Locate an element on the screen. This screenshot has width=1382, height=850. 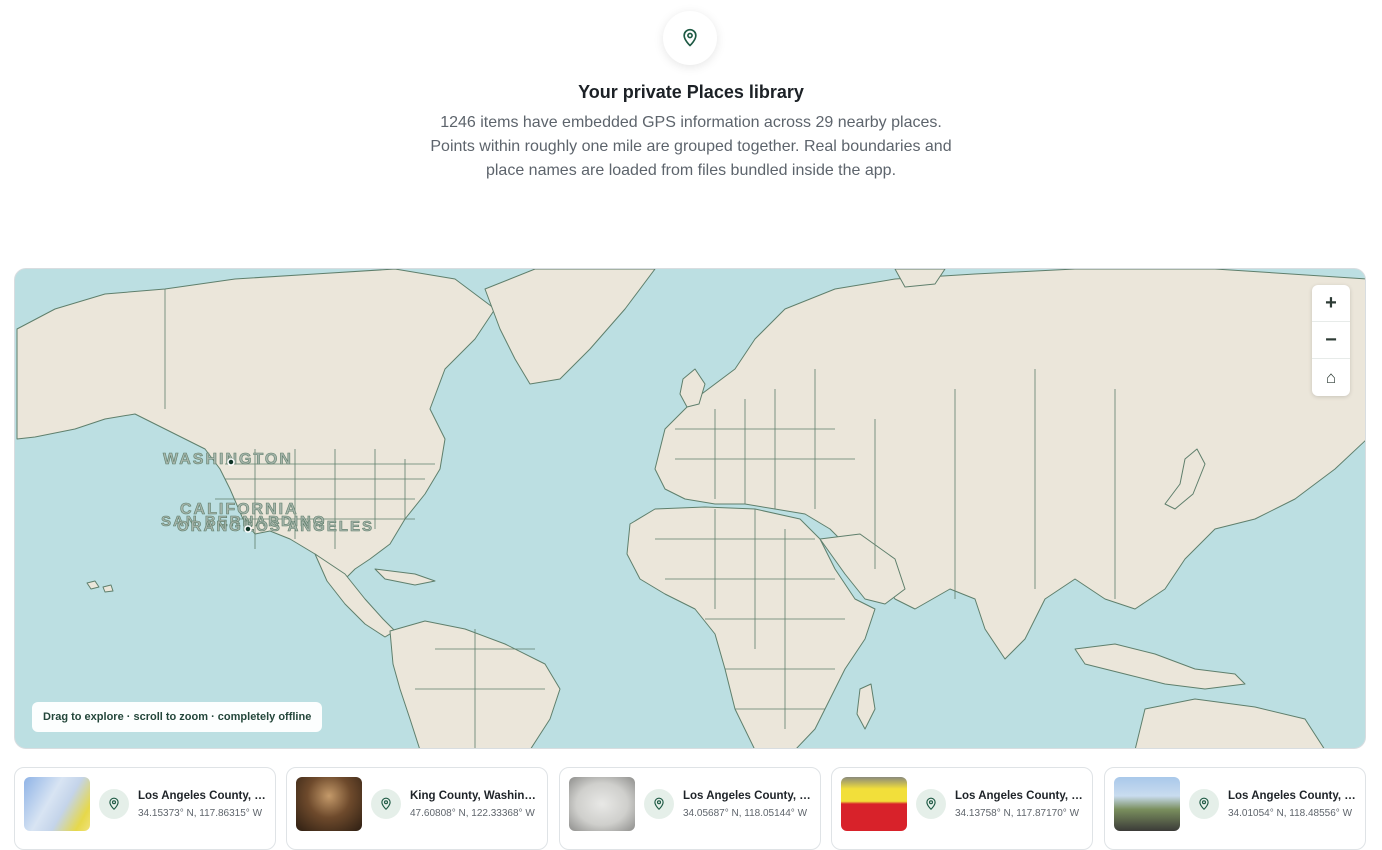
place-coordinates: 34.13758° N, 117.87170° W is located at coordinates (1017, 813).